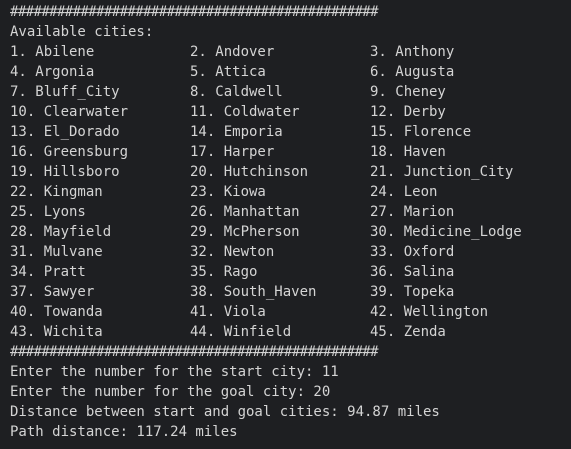  Describe the element at coordinates (408, 112) in the screenshot. I see `city-item: 12. Derby` at that location.